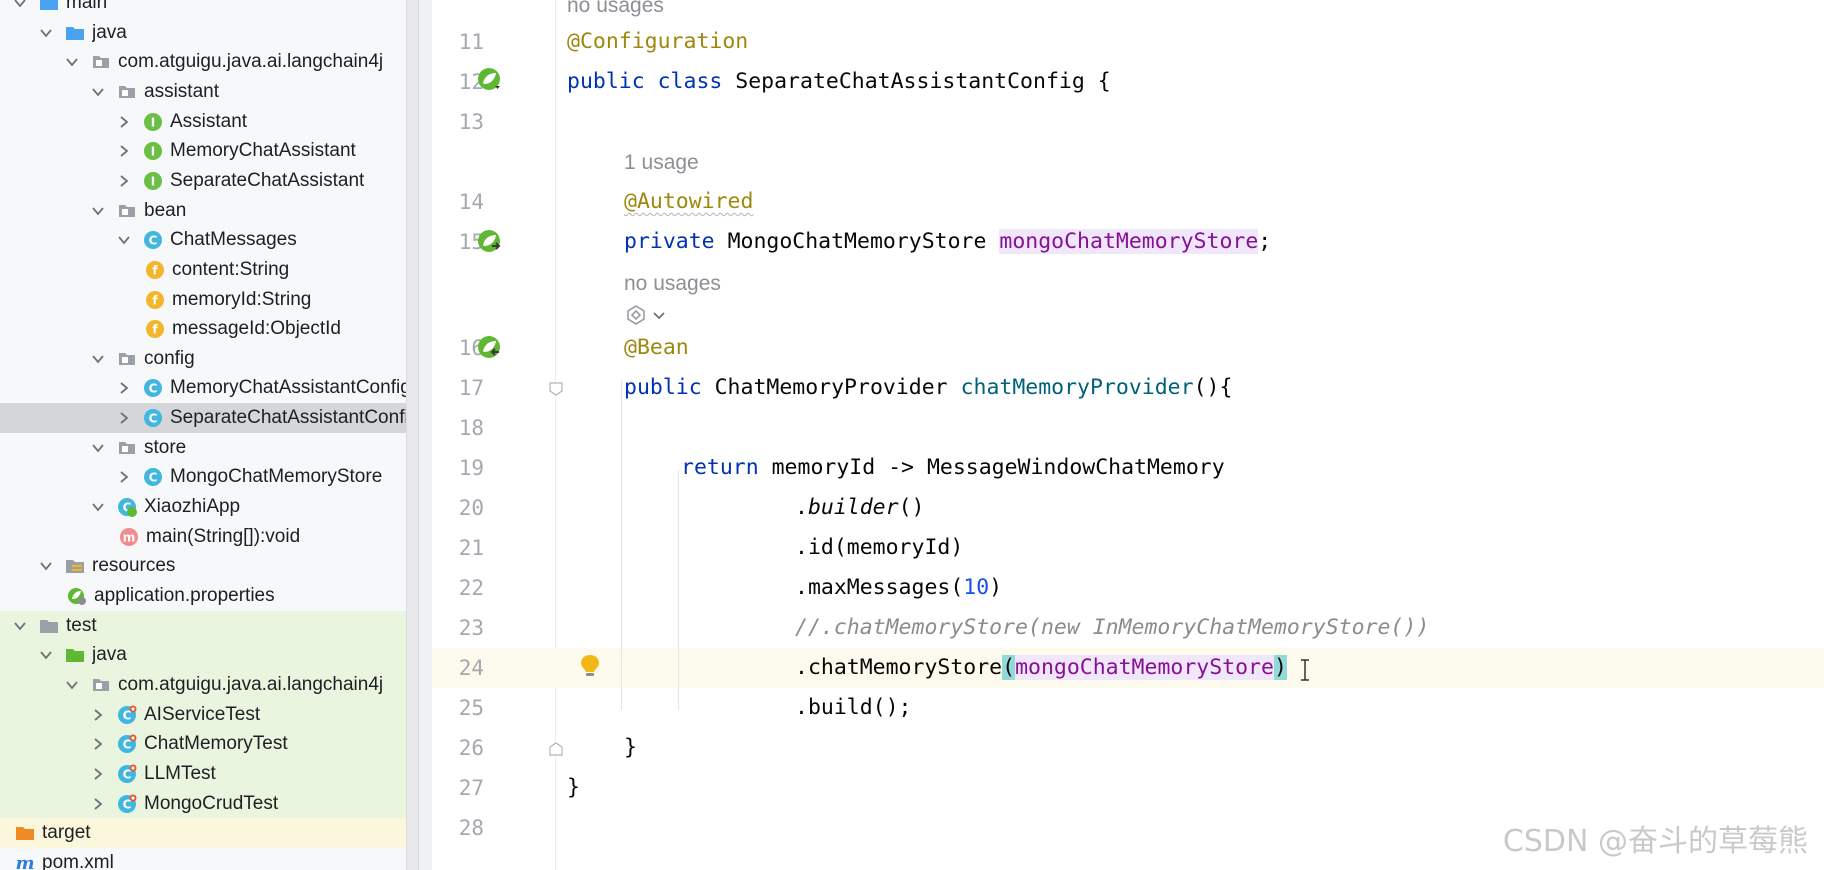  I want to click on tree-item-xiaozhiapp: C XiaozhiApp, so click(209, 507).